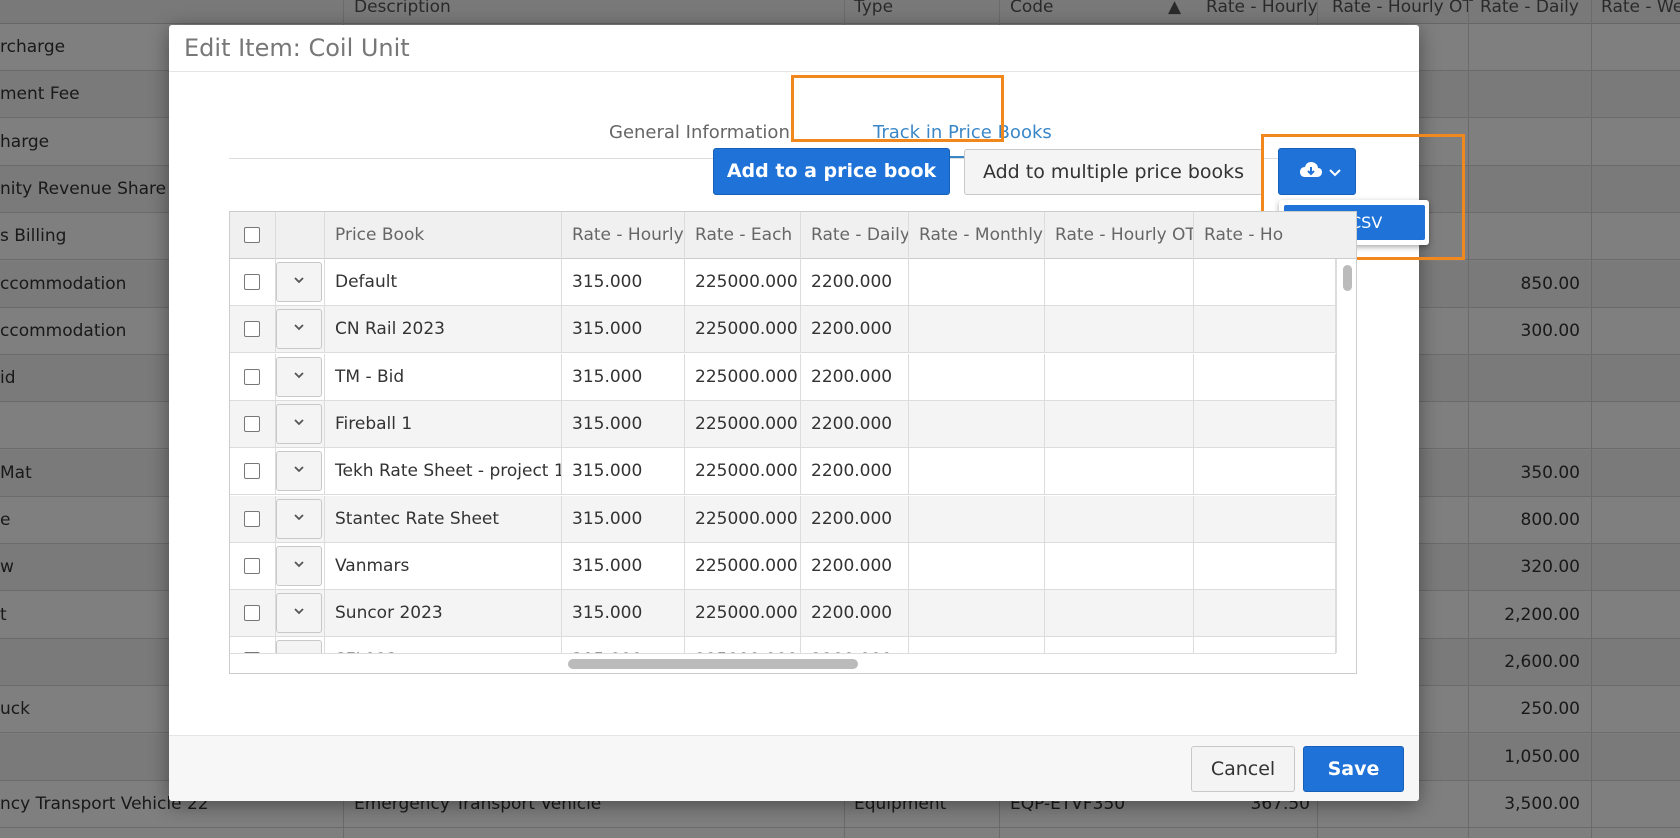 This screenshot has width=1680, height=838. Describe the element at coordinates (1275, 235) in the screenshot. I see `col-rate-ho: Rate - Ho` at that location.